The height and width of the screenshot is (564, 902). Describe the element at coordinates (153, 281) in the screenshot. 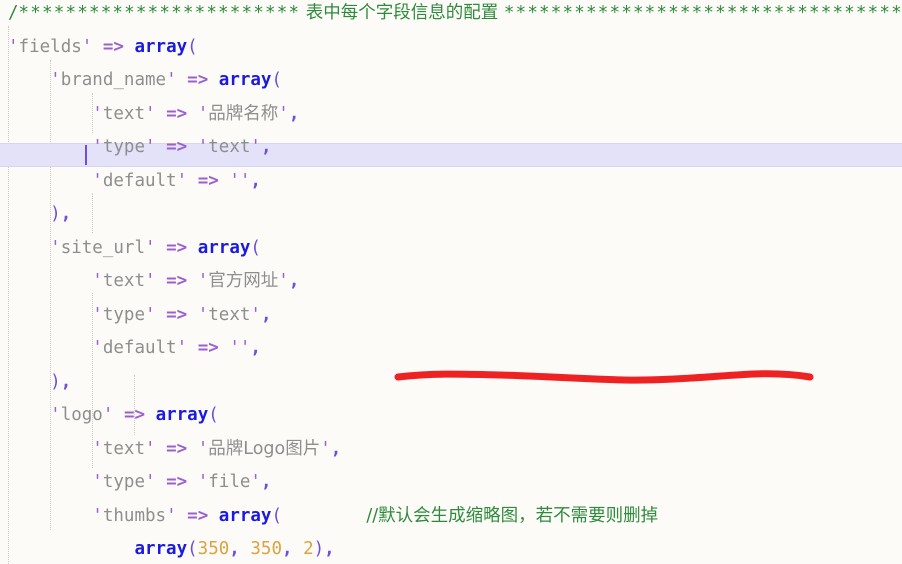

I see `code-line: 'text' => '官方网址',` at that location.